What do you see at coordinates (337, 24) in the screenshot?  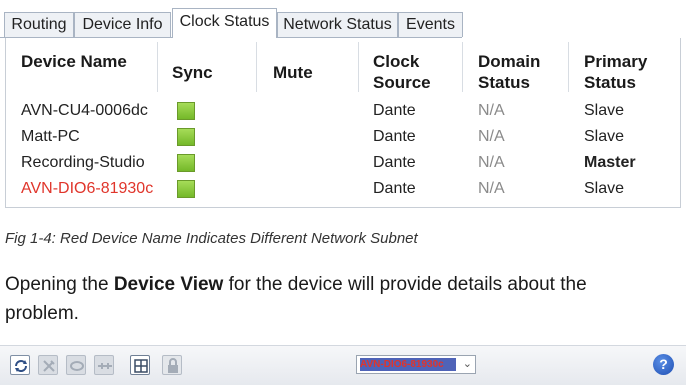 I see `tab-network-status: Network Status` at bounding box center [337, 24].